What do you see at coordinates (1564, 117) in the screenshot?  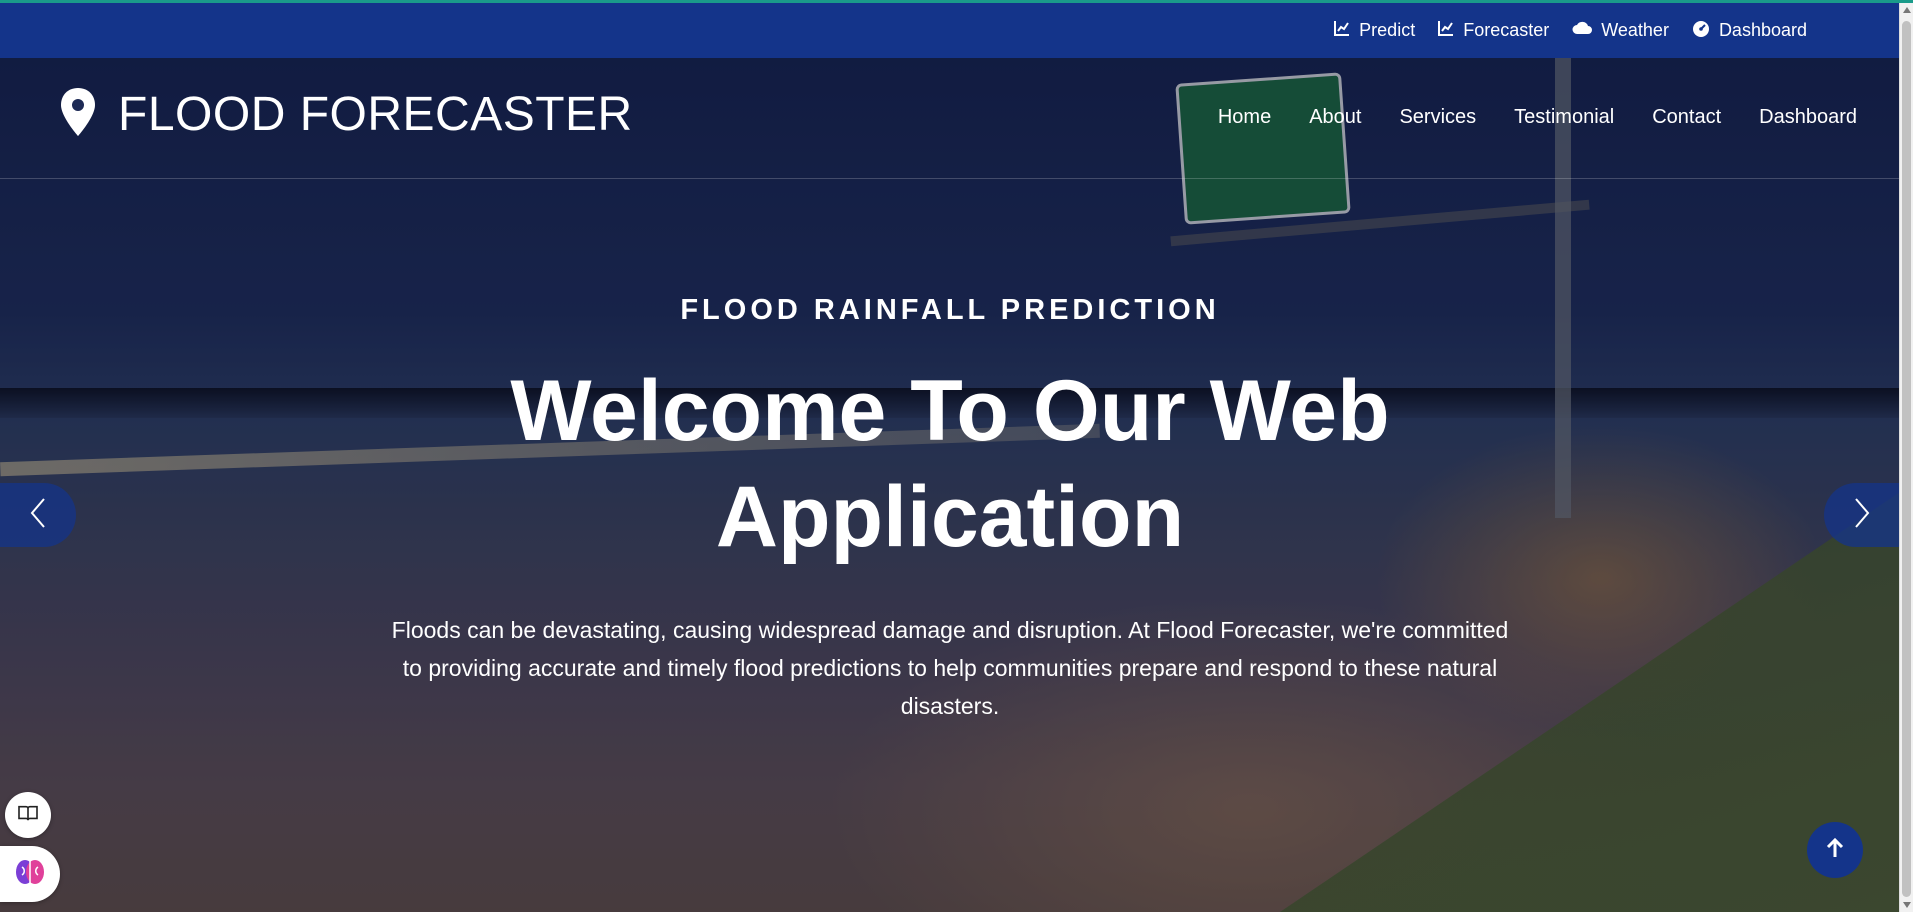 I see `nav-item-testimonial: Testimonial` at bounding box center [1564, 117].